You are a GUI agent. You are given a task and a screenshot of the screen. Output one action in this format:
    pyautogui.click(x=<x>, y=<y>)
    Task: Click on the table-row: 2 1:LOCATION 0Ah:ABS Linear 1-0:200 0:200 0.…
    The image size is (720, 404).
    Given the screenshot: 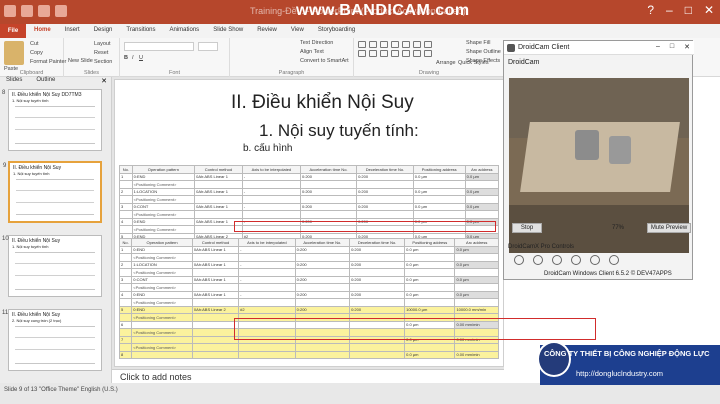 What is the action you would take?
    pyautogui.click(x=309, y=191)
    